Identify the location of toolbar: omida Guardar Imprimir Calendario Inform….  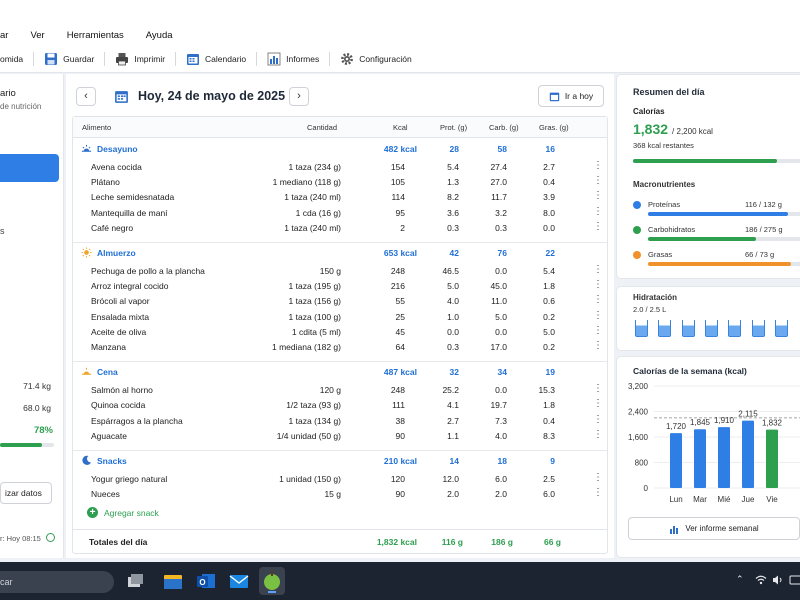
(400, 59).